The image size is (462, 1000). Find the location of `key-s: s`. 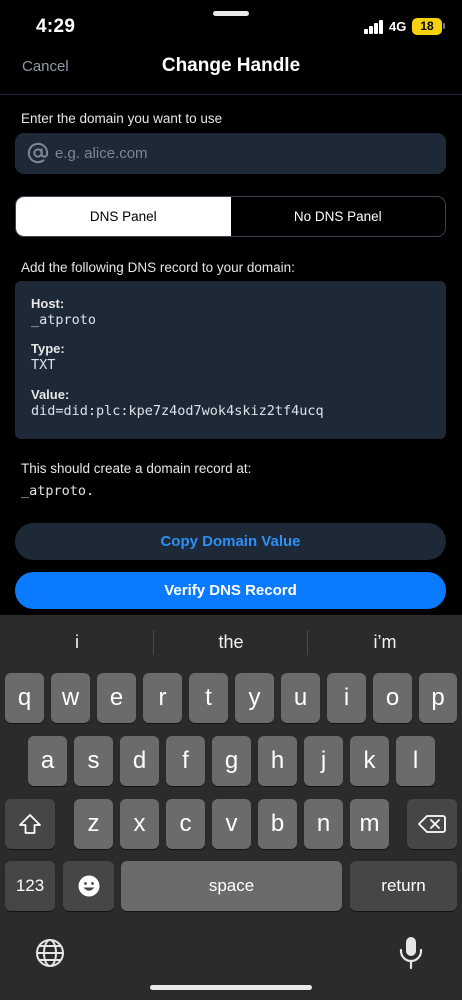

key-s: s is located at coordinates (93, 761).